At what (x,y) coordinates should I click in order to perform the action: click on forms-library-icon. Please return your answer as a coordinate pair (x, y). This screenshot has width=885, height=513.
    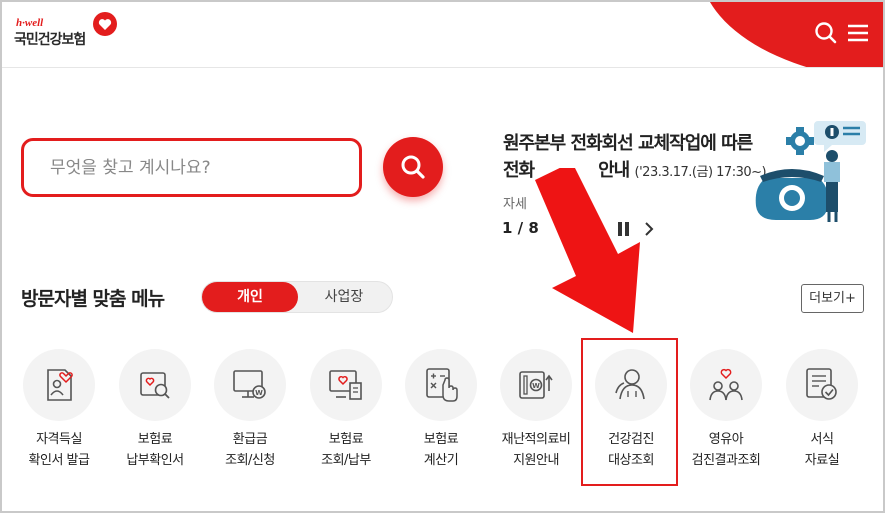
    Looking at the image, I should click on (821, 384).